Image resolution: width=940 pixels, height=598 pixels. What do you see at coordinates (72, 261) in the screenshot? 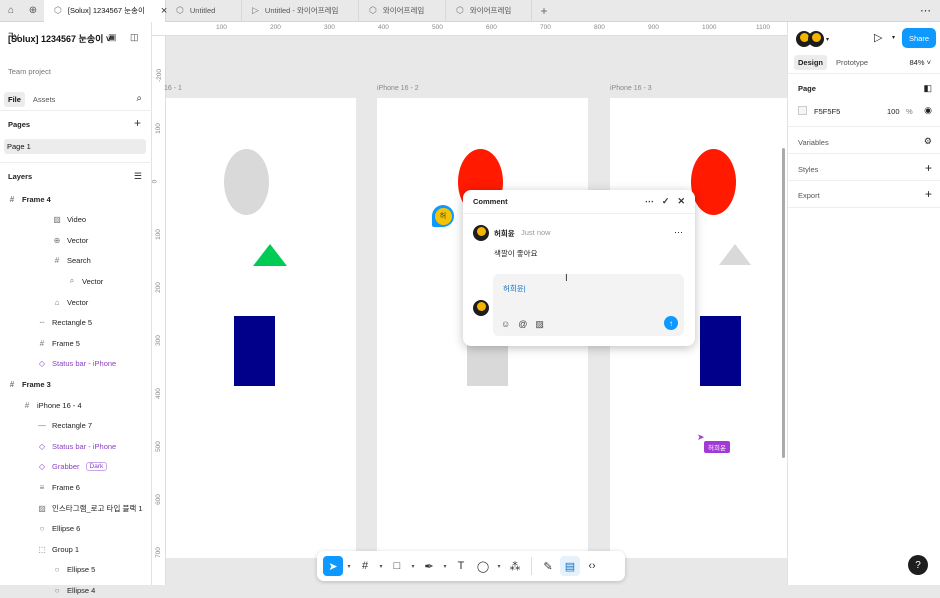
I see `layer-item: # Search` at bounding box center [72, 261].